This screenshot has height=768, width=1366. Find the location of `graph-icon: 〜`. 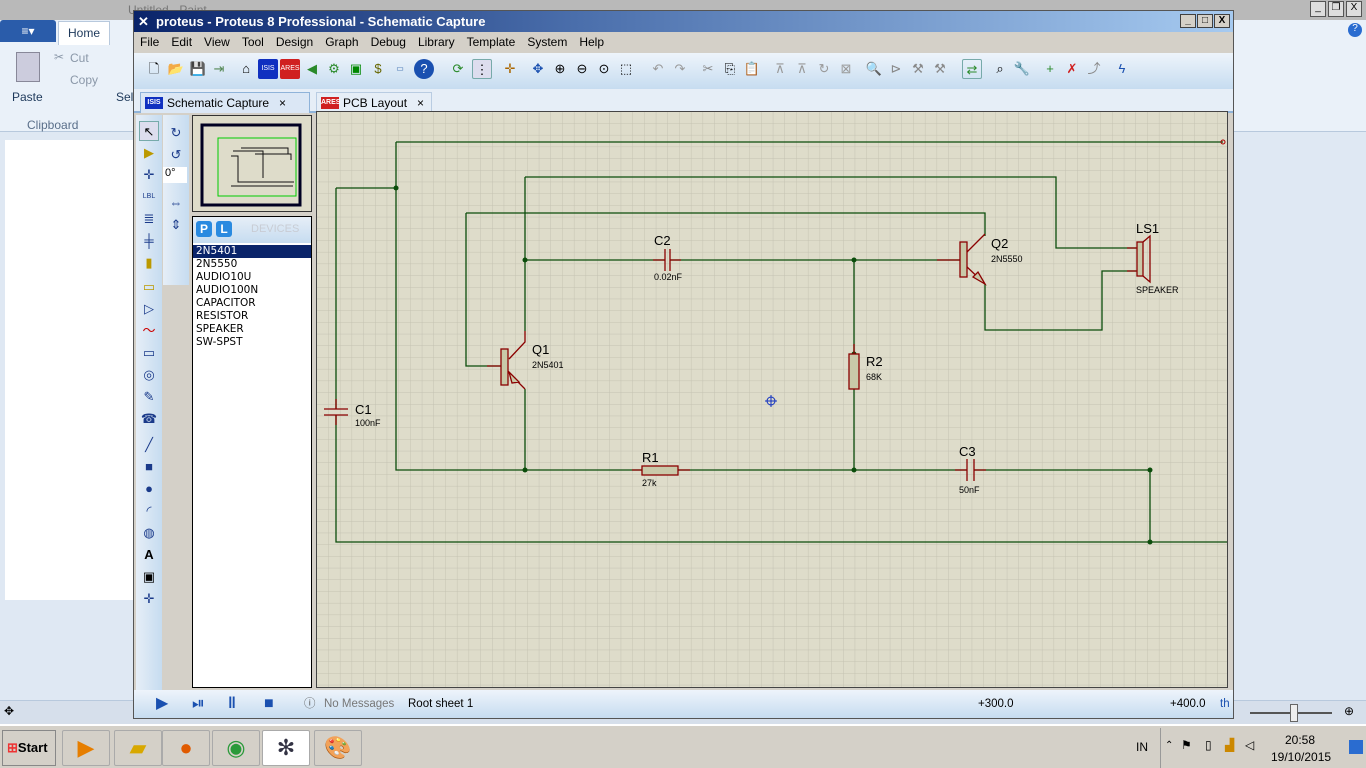

graph-icon: 〜 is located at coordinates (149, 331).